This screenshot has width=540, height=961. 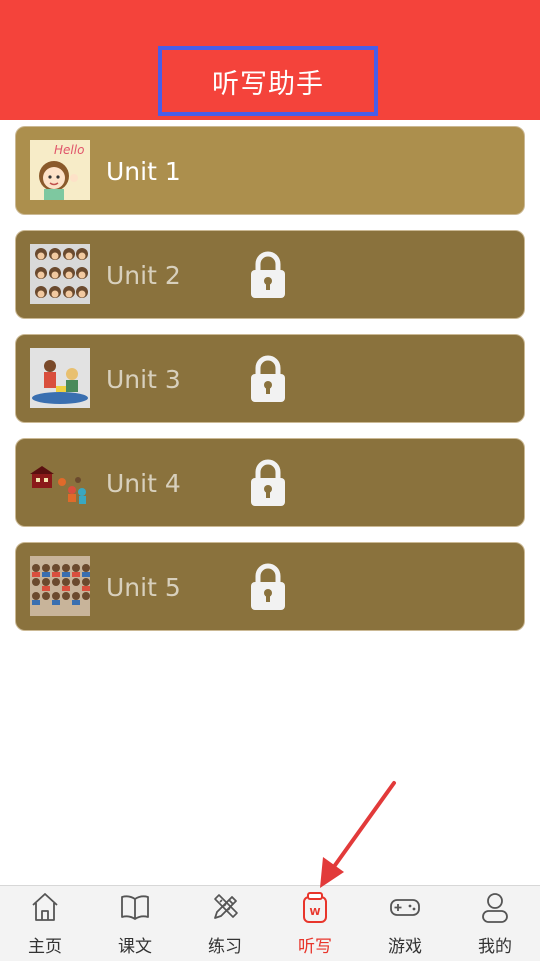 I want to click on tab-label: 游戏, so click(x=405, y=947).